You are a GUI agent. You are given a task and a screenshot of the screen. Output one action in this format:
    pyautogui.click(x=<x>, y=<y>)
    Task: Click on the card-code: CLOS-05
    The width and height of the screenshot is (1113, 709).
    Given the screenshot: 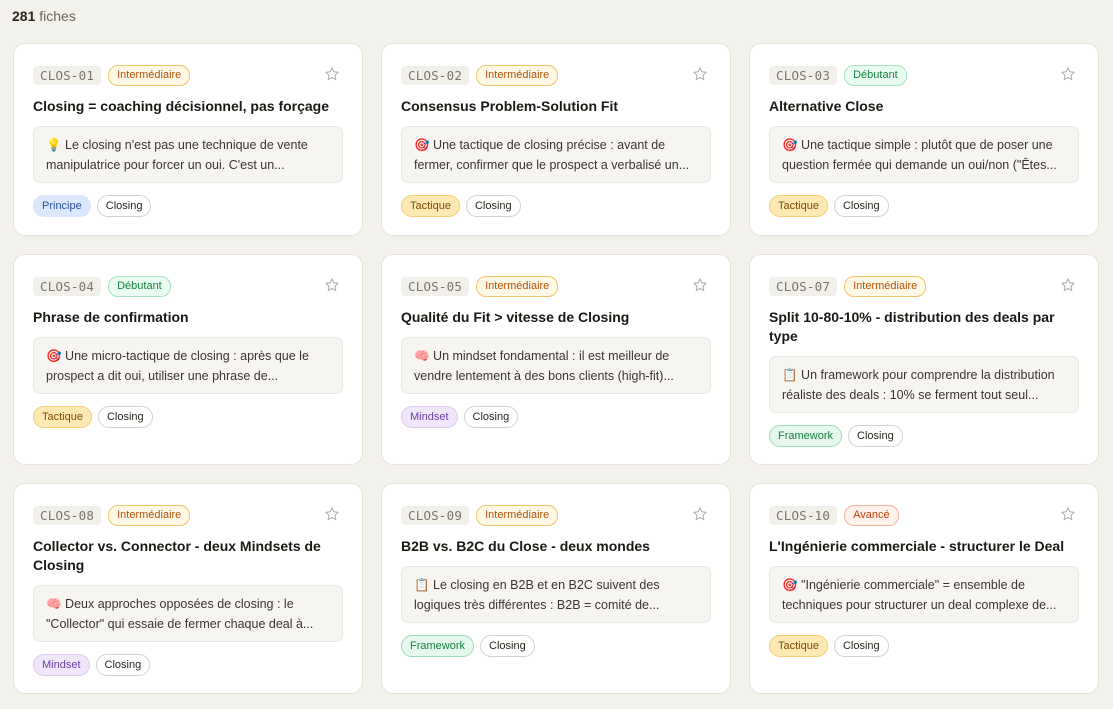 What is the action you would take?
    pyautogui.click(x=435, y=286)
    